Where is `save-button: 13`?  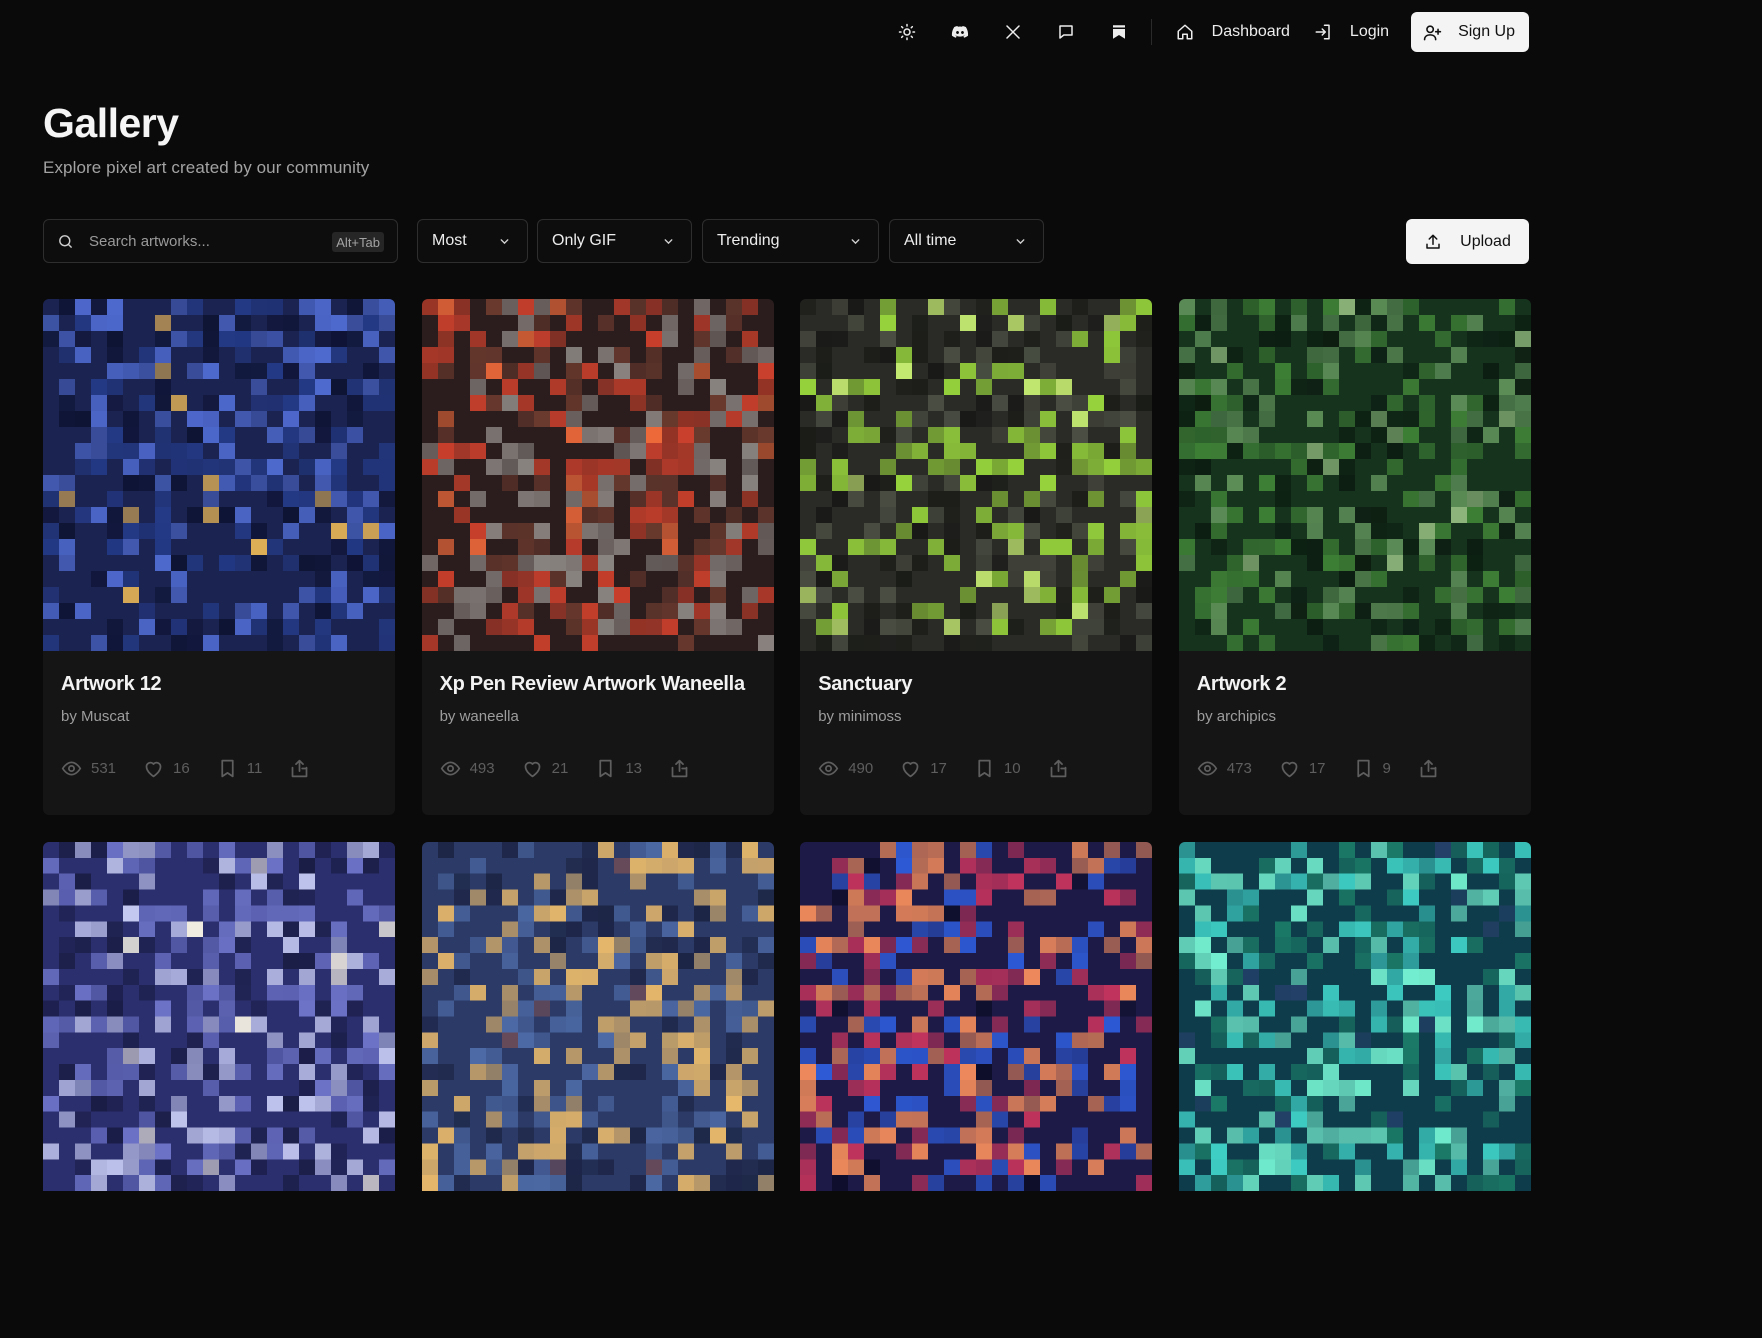
save-button: 13 is located at coordinates (618, 768).